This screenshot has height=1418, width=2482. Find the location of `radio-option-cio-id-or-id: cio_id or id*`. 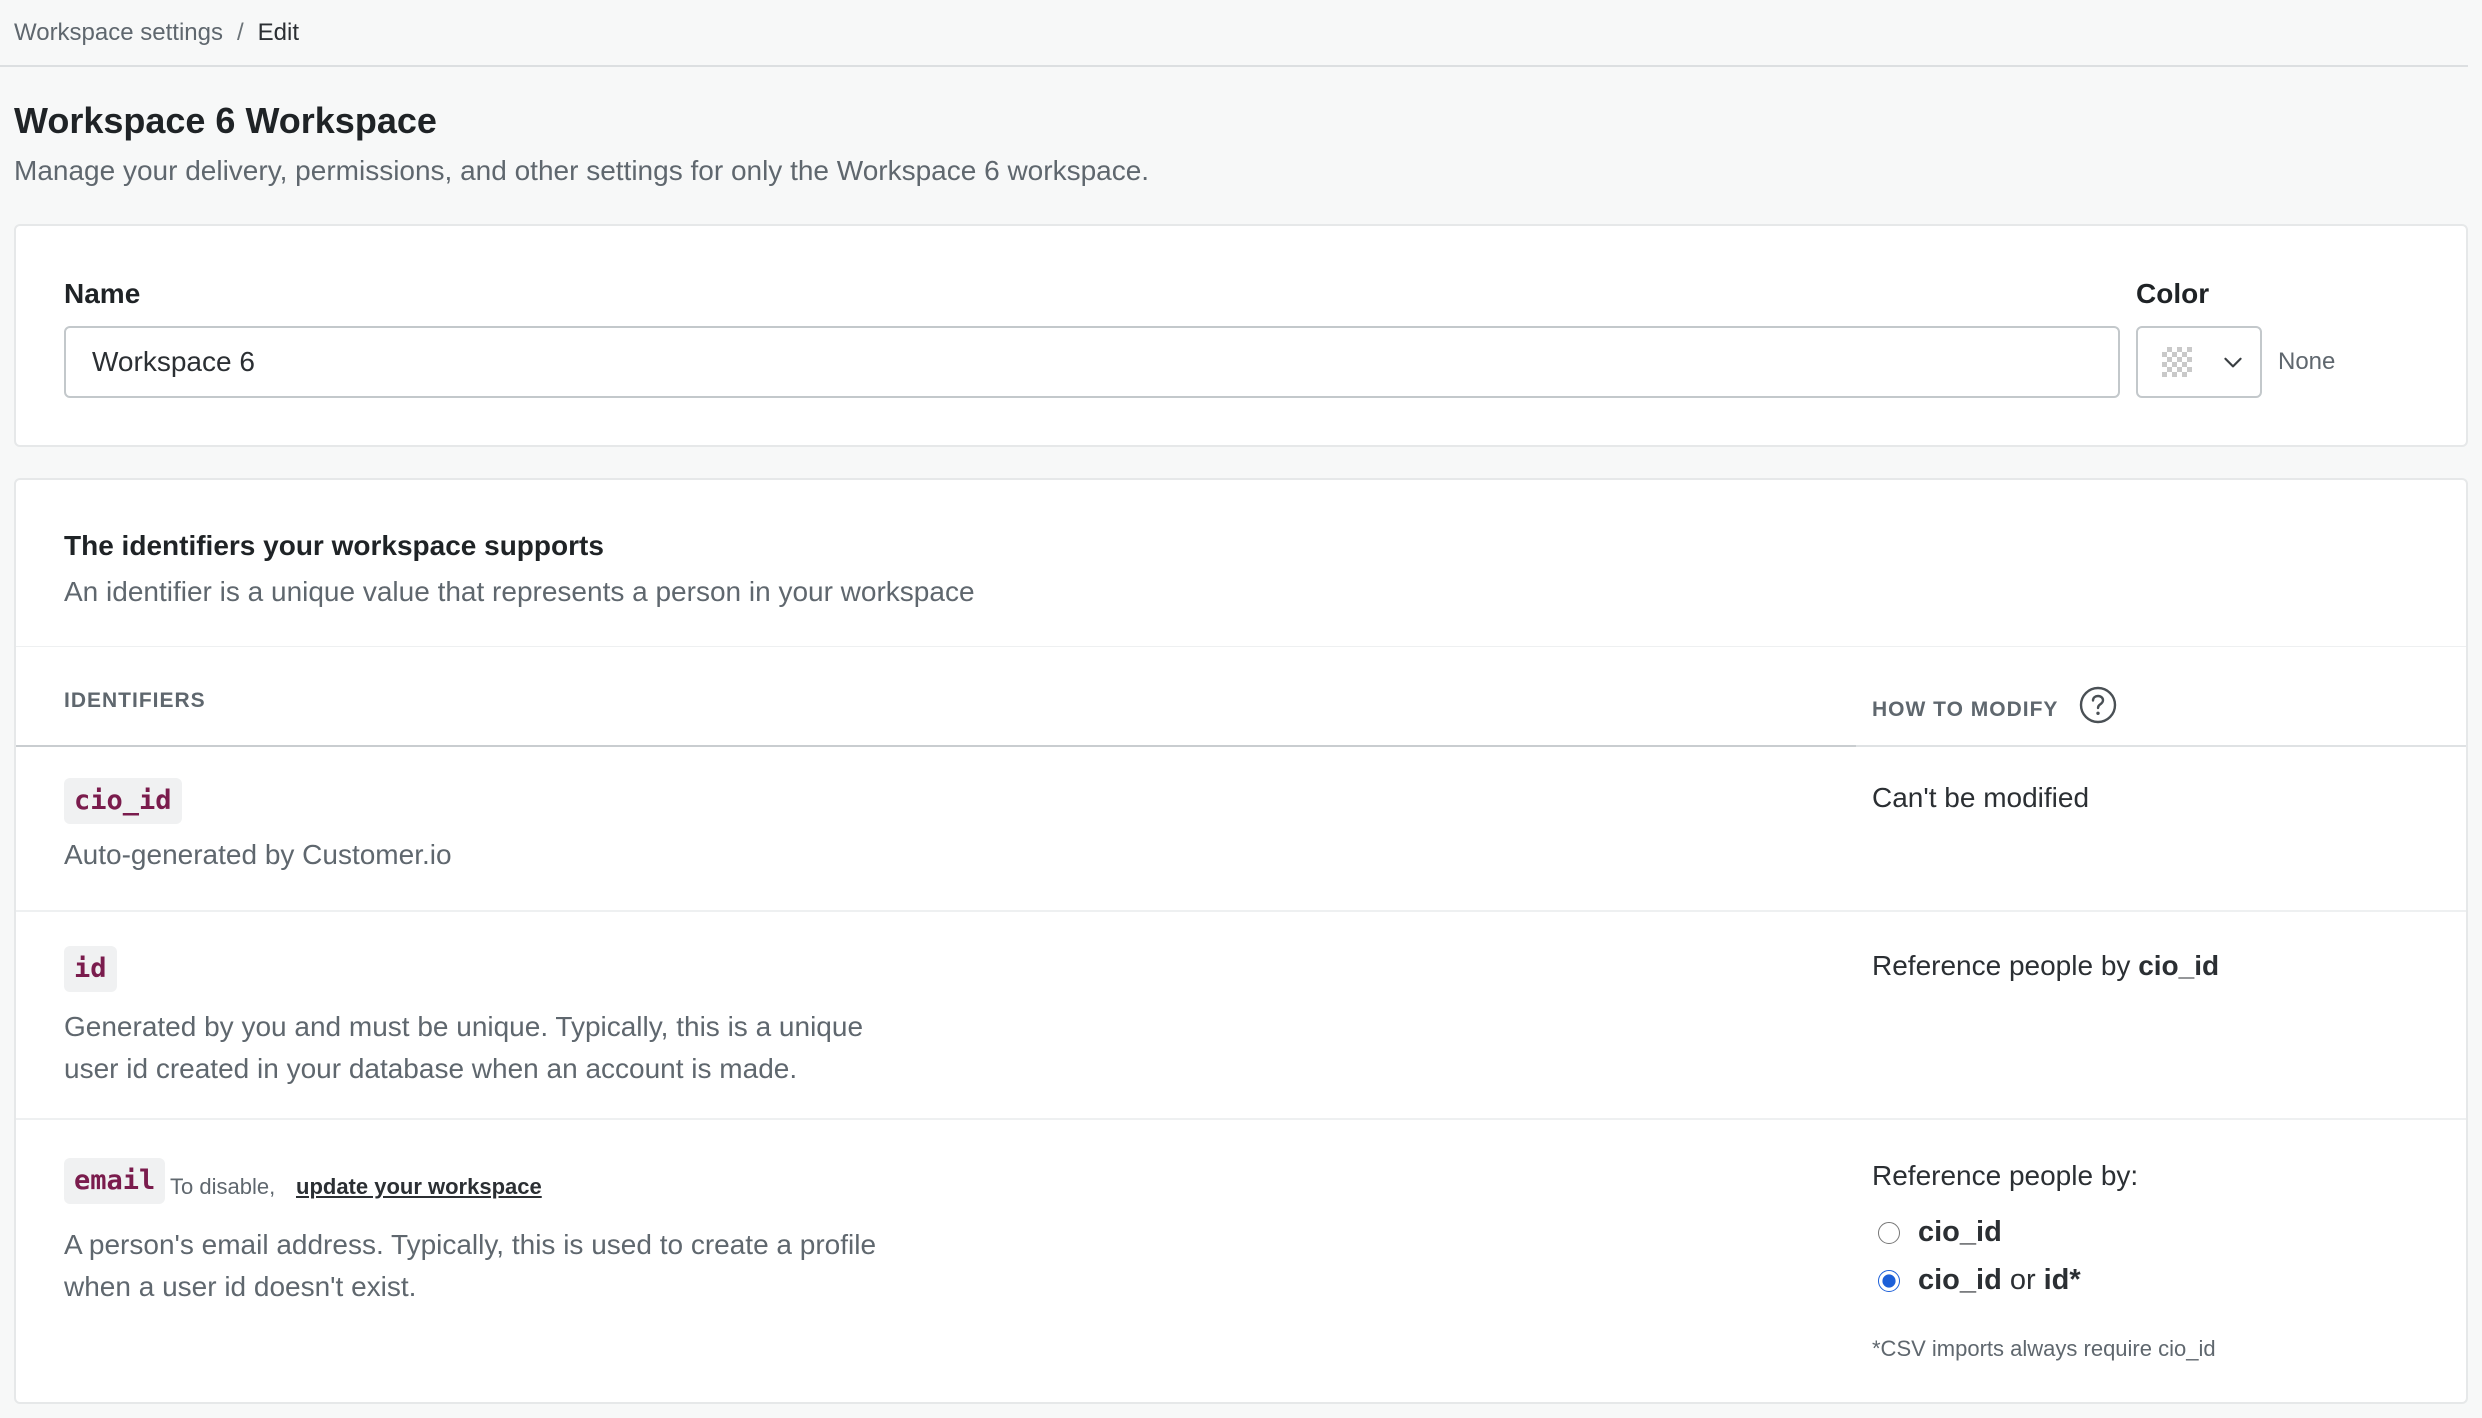

radio-option-cio-id-or-id: cio_id or id* is located at coordinates (1976, 1280).